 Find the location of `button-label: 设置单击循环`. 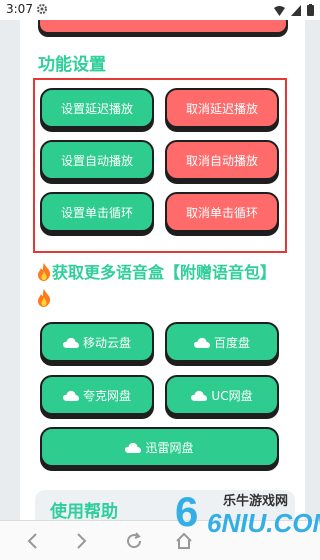

button-label: 设置单击循环 is located at coordinates (96, 212).